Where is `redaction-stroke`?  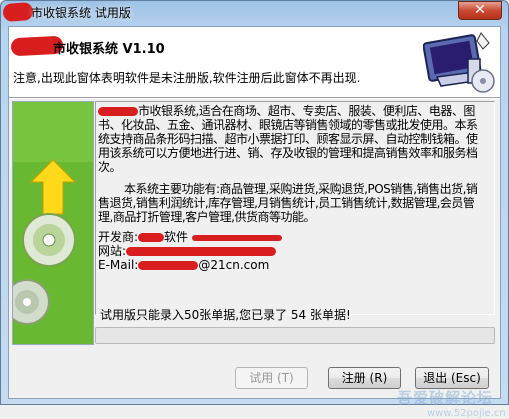 redaction-stroke is located at coordinates (237, 237).